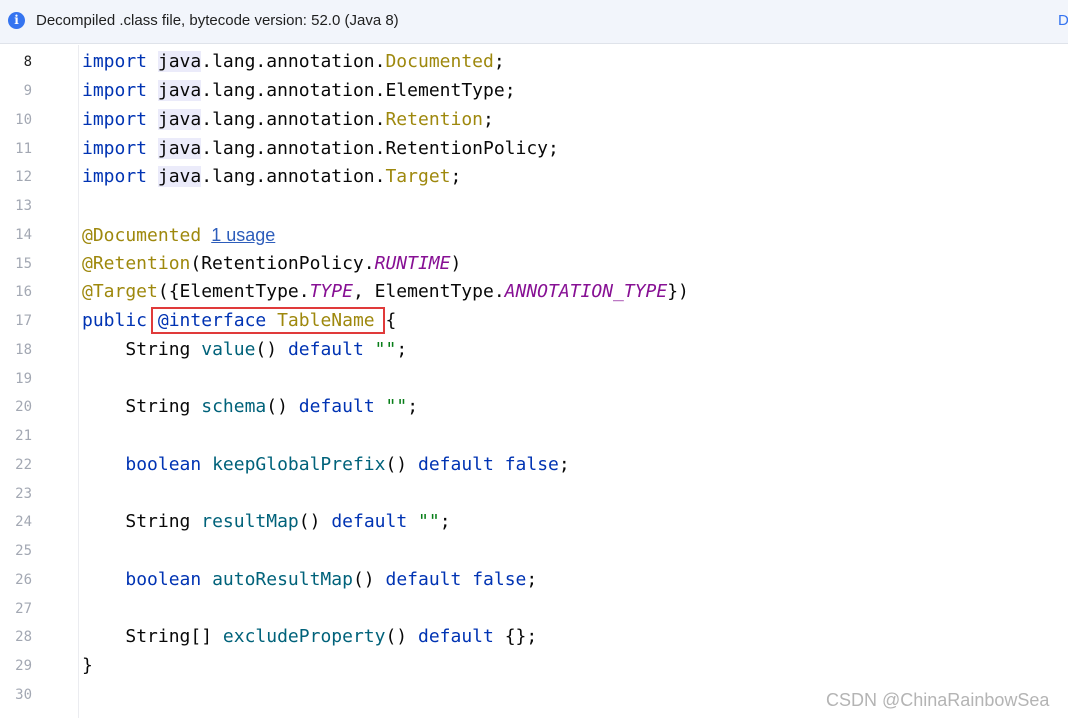 The image size is (1068, 718). Describe the element at coordinates (678, 291) in the screenshot. I see `code-text: })` at that location.